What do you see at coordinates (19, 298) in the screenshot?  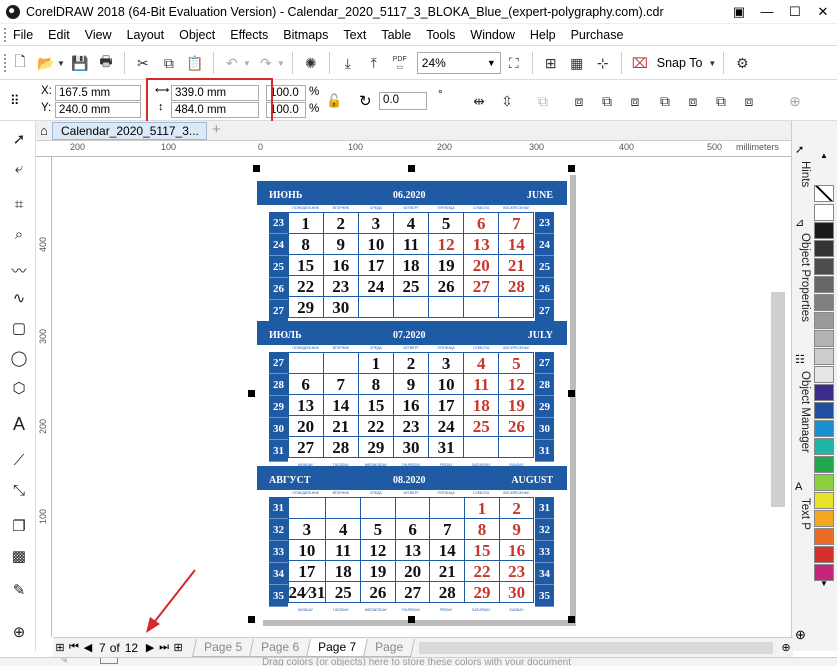 I see `artistic-media-icon: ∿` at bounding box center [19, 298].